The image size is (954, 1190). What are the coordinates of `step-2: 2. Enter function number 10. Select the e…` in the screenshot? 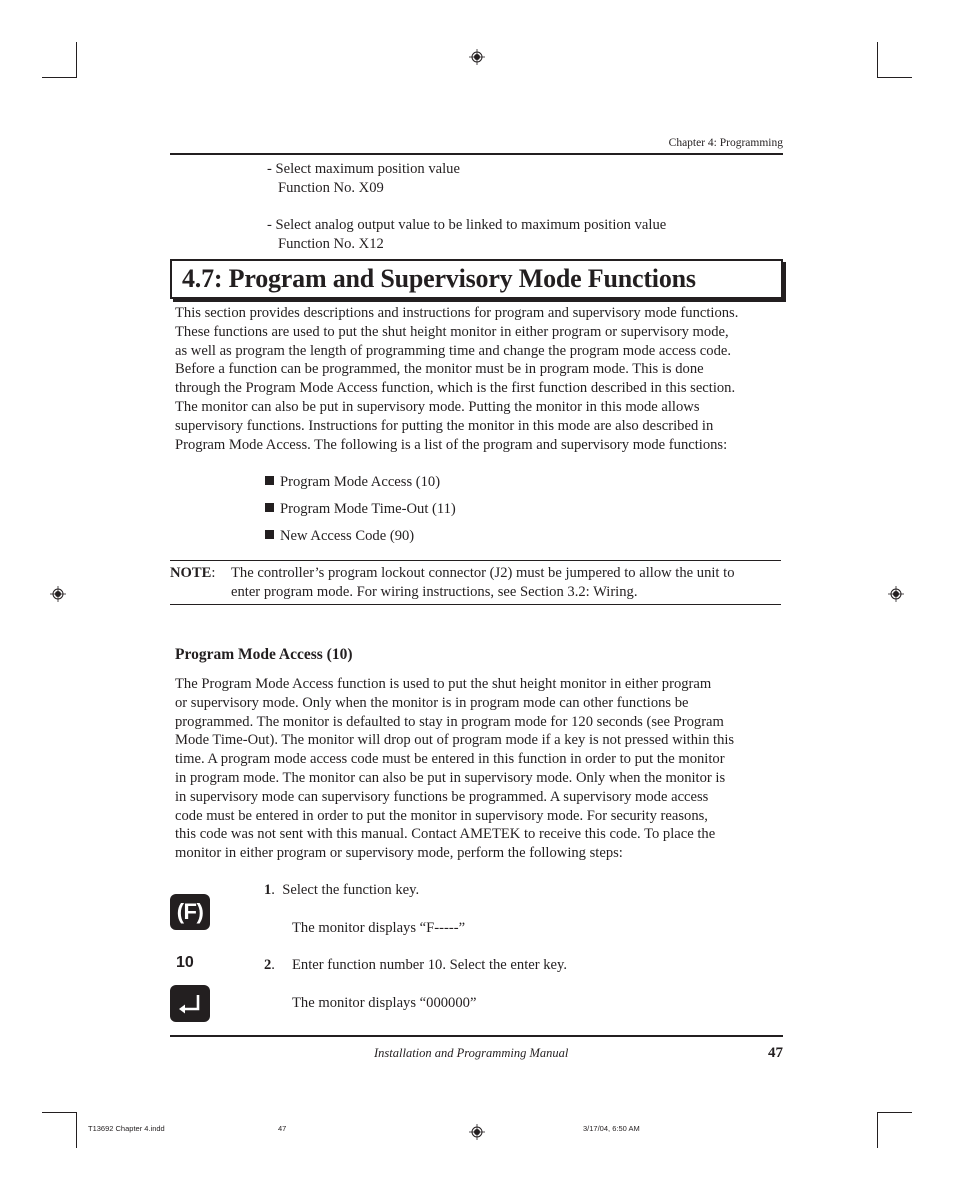 It's located at (416, 965).